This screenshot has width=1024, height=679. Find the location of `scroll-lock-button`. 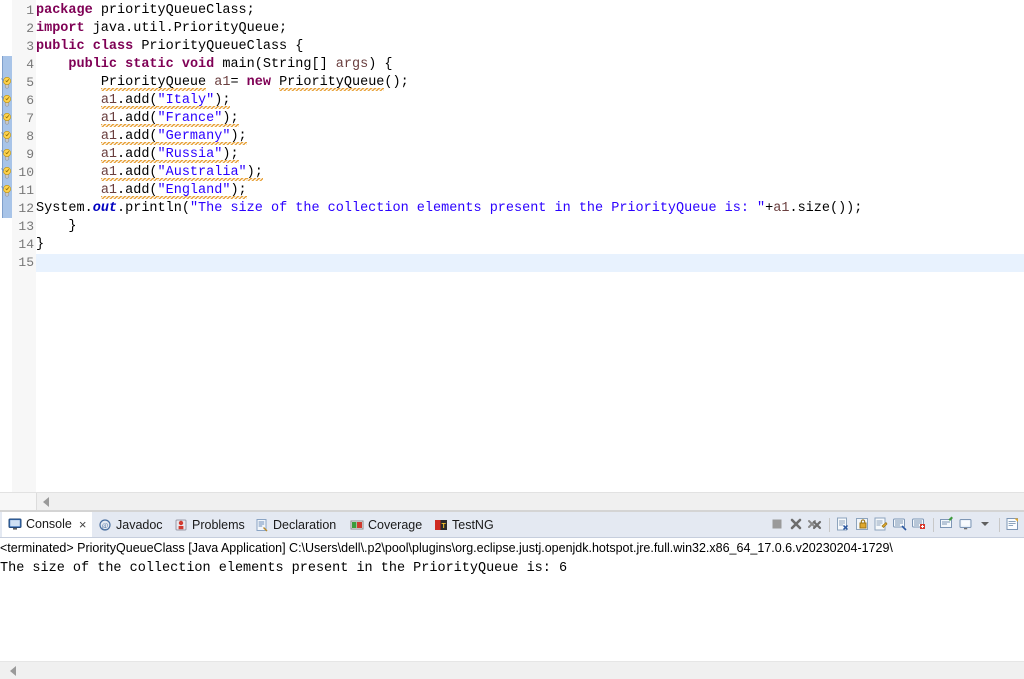

scroll-lock-button is located at coordinates (862, 524).